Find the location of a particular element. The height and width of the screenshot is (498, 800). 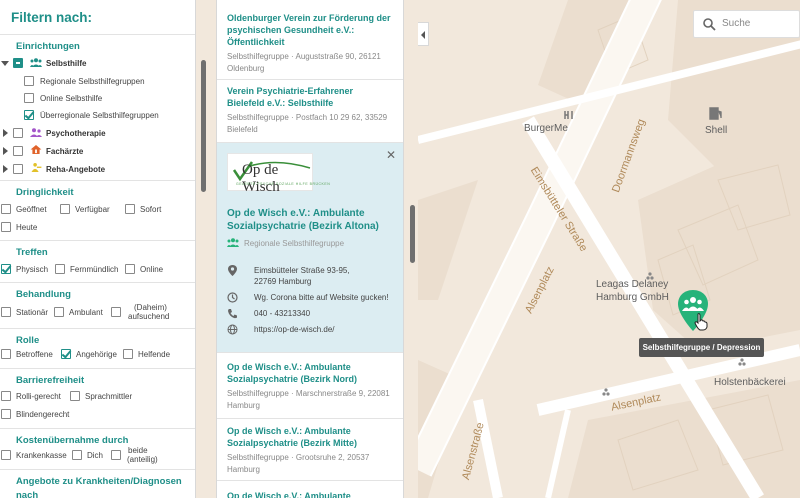

checkbox-fachaerzte is located at coordinates (18, 151).